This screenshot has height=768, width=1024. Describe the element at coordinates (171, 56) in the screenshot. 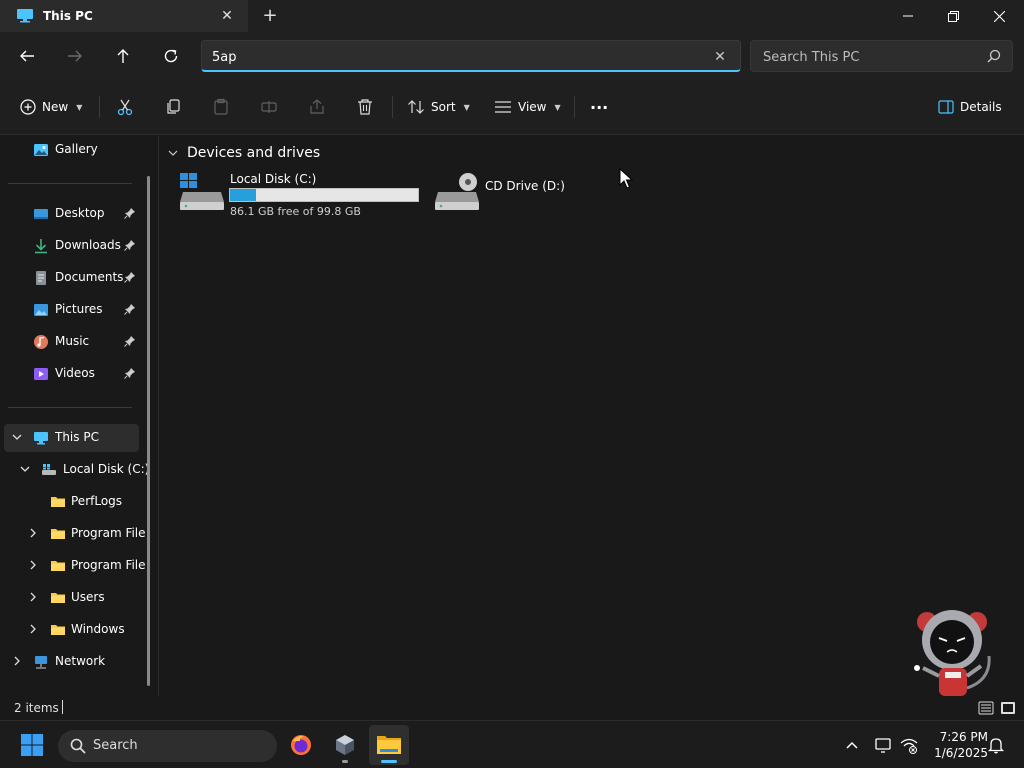

I see `refresh-button` at that location.